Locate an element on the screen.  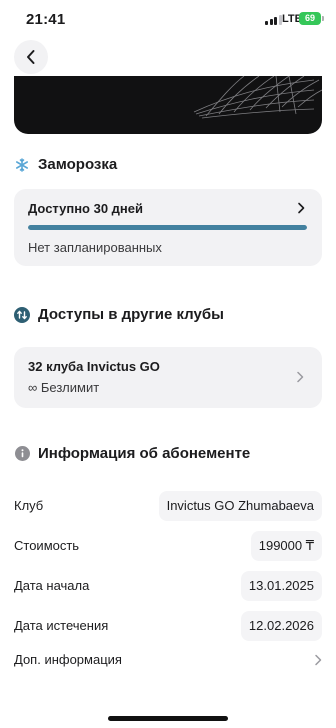
home-indicator is located at coordinates (168, 718).